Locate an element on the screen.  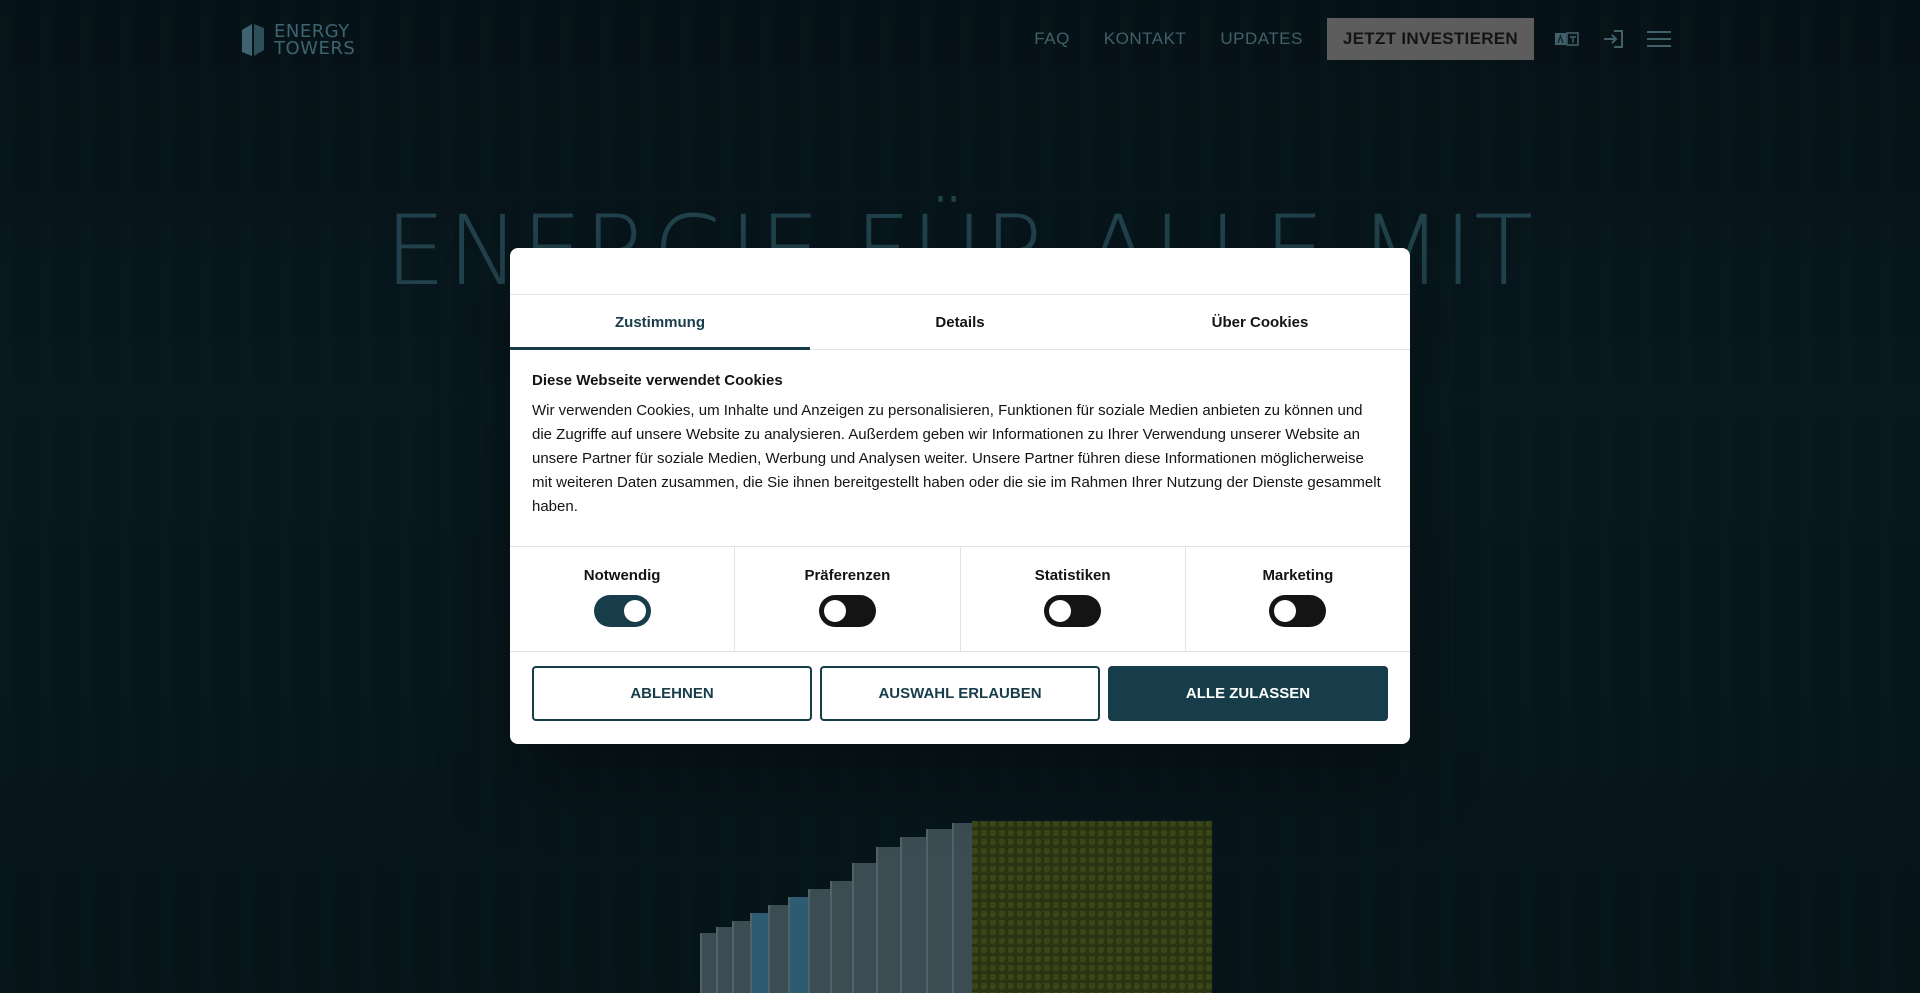
statistics-toggle is located at coordinates (1073, 611).